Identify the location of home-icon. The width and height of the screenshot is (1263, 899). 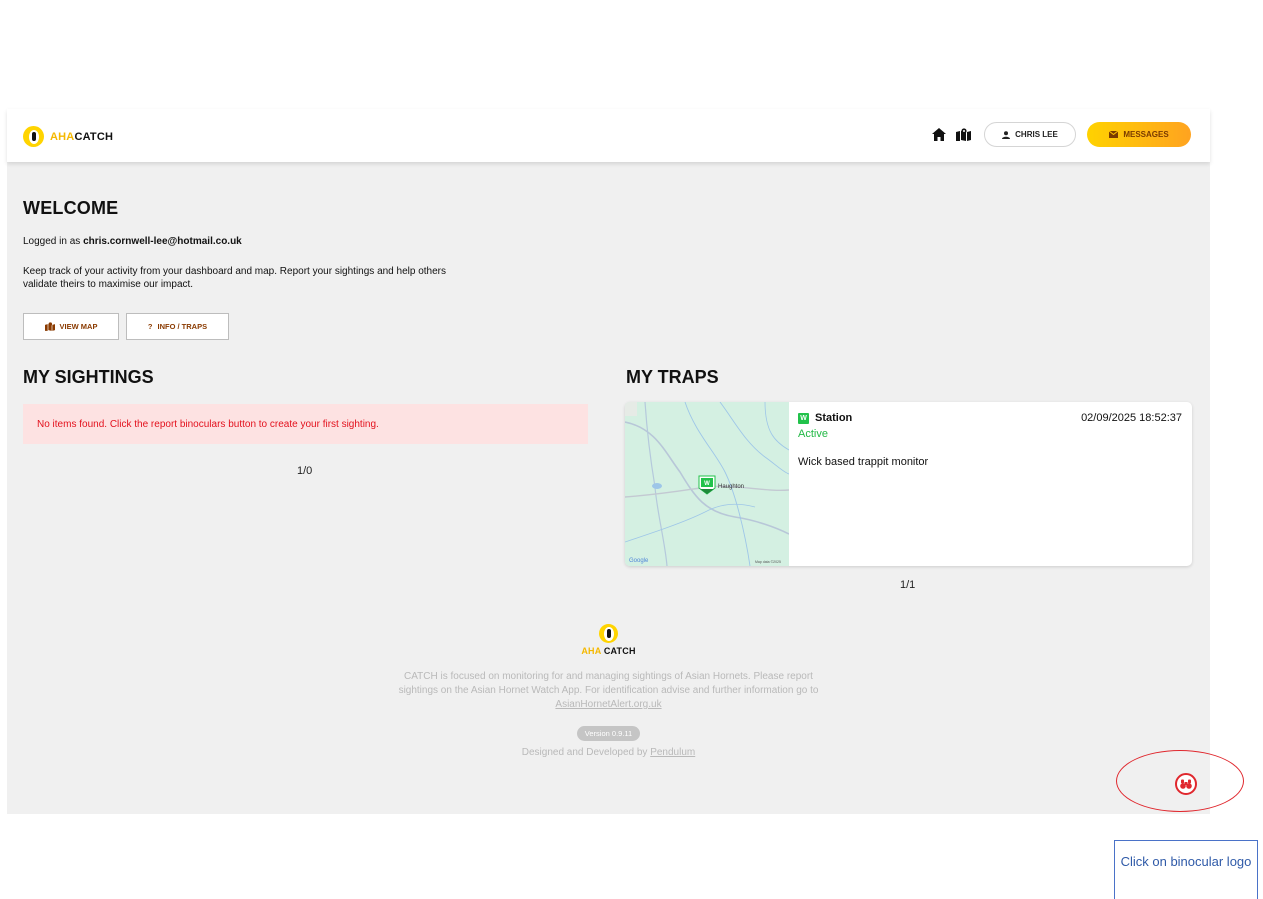
(939, 134).